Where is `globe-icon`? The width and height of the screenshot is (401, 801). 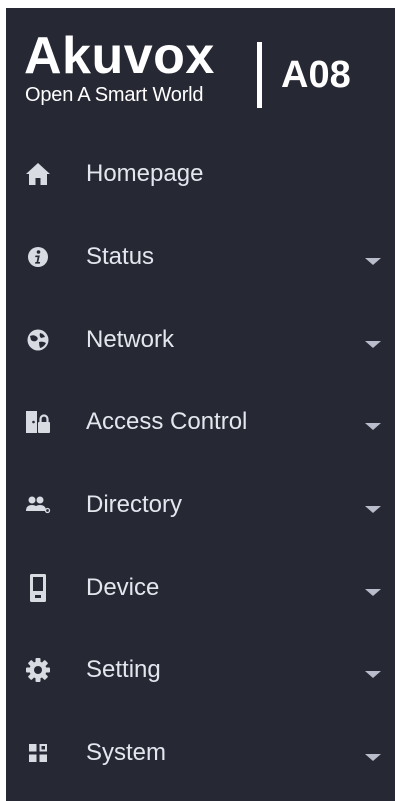
globe-icon is located at coordinates (38, 340).